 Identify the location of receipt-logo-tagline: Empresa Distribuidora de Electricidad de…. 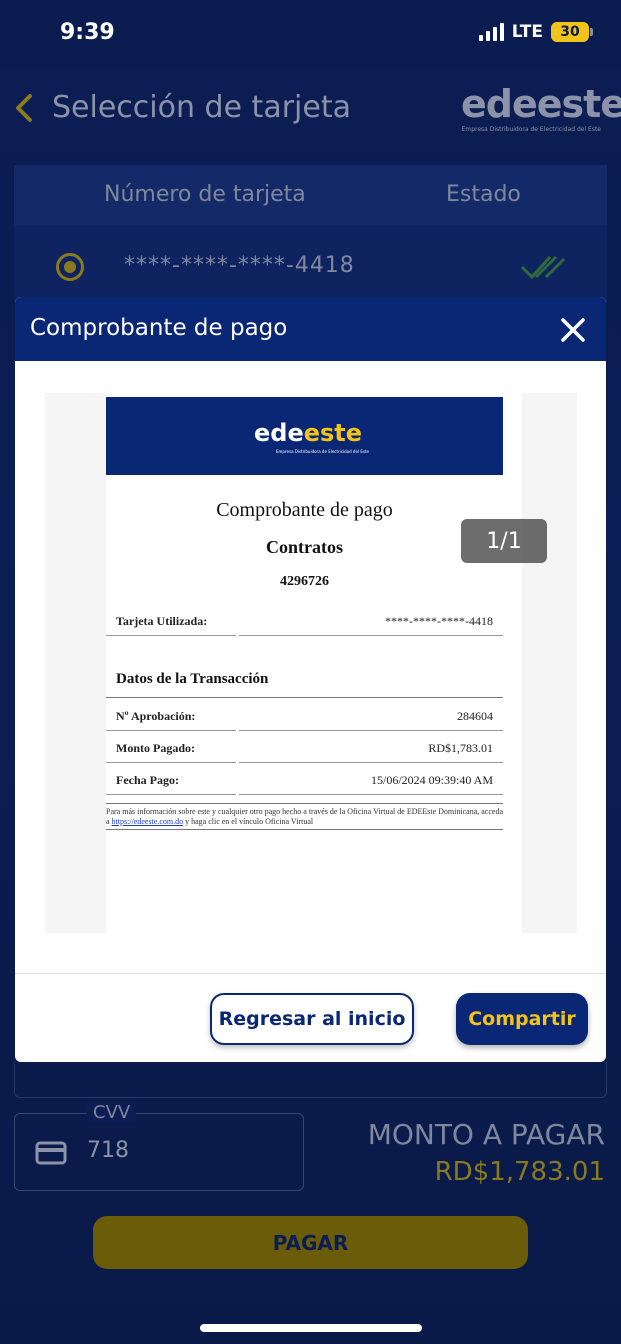
(322, 451).